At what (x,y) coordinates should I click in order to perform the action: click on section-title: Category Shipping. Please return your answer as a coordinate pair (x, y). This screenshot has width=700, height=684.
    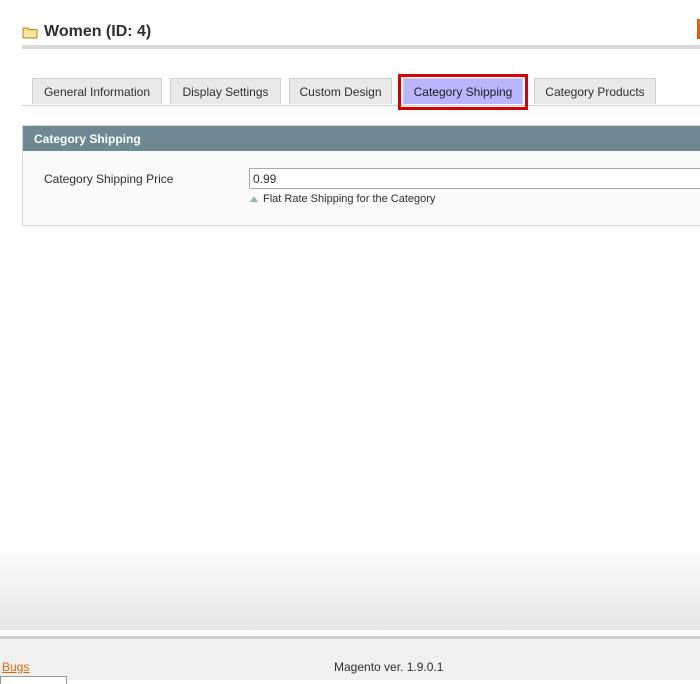
    Looking at the image, I should click on (361, 138).